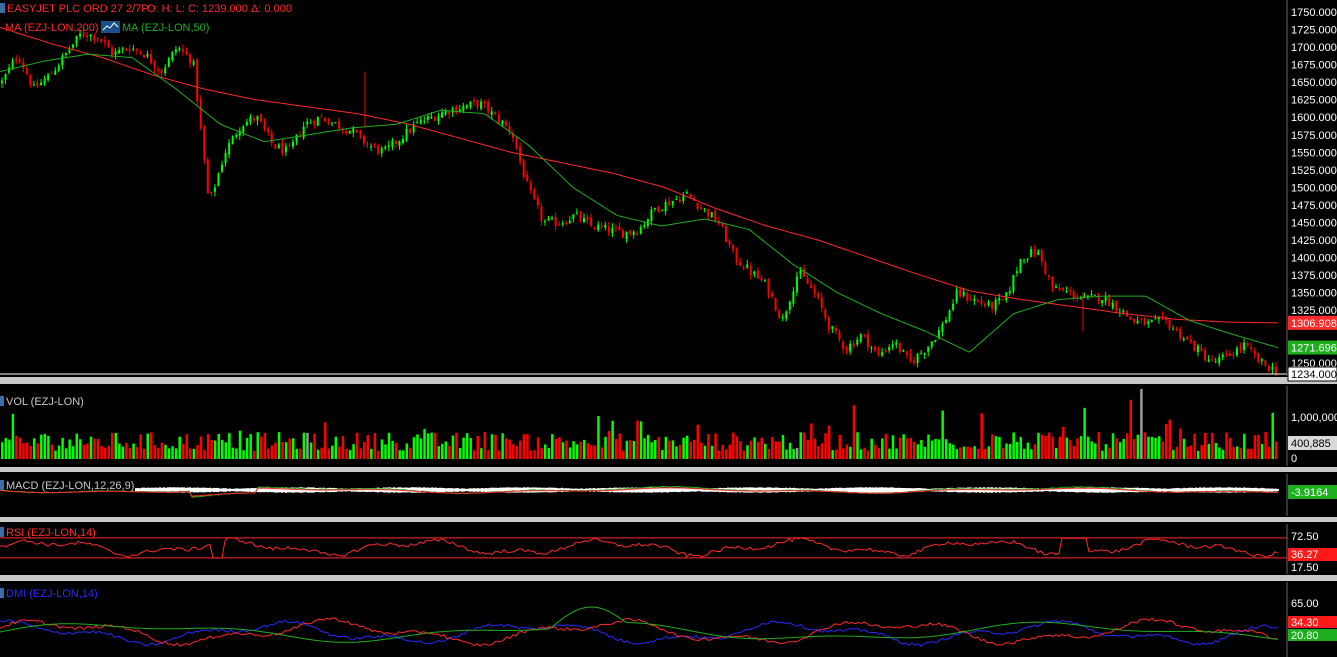 This screenshot has width=1337, height=657. Describe the element at coordinates (1314, 171) in the screenshot. I see `price-tick-label: 1525.000` at that location.